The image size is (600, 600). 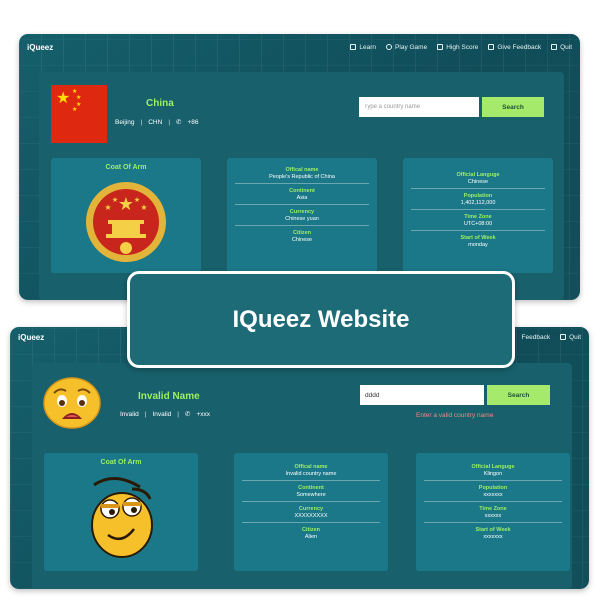 I want to click on country-info: Invalid | Invalid | ✆ +xxx, so click(x=165, y=414).